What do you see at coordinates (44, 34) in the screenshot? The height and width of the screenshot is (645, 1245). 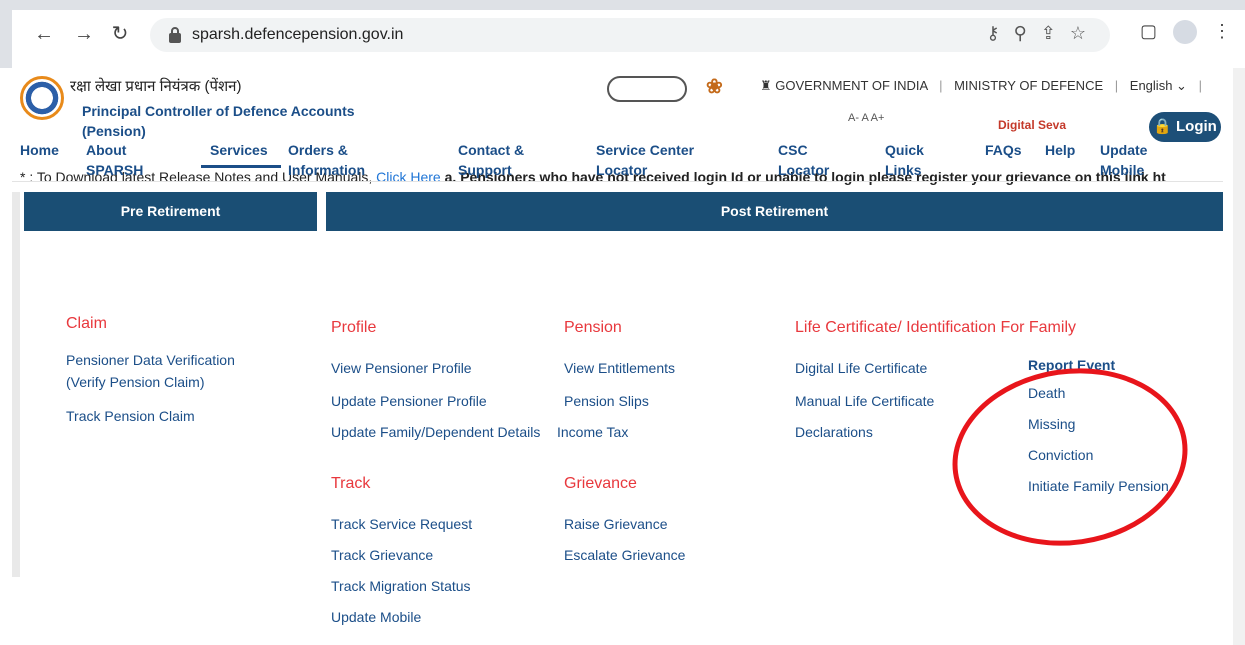 I see `back-icon: ←` at bounding box center [44, 34].